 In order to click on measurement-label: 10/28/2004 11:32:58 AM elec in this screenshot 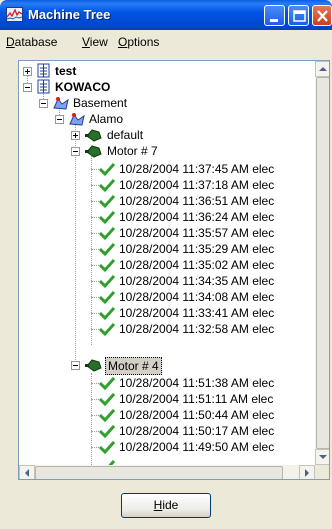, I will do `click(197, 329)`.